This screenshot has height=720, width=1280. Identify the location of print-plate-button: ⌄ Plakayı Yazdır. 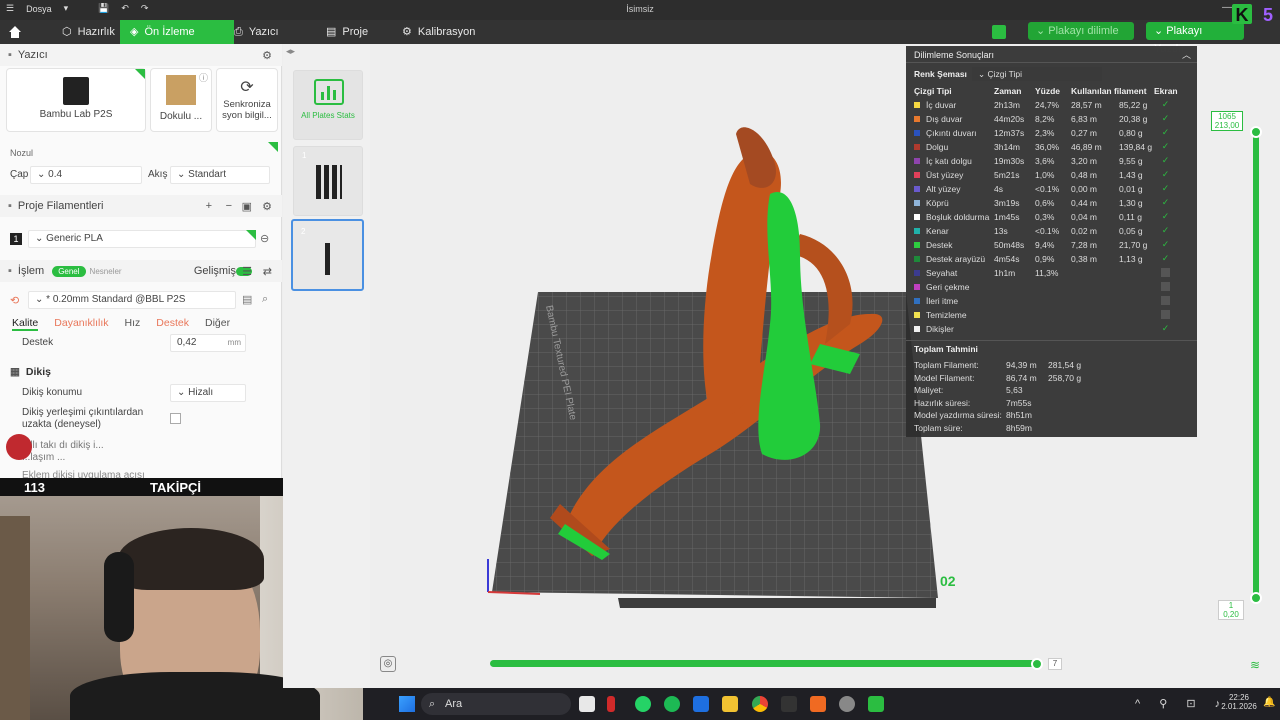
(1195, 38).